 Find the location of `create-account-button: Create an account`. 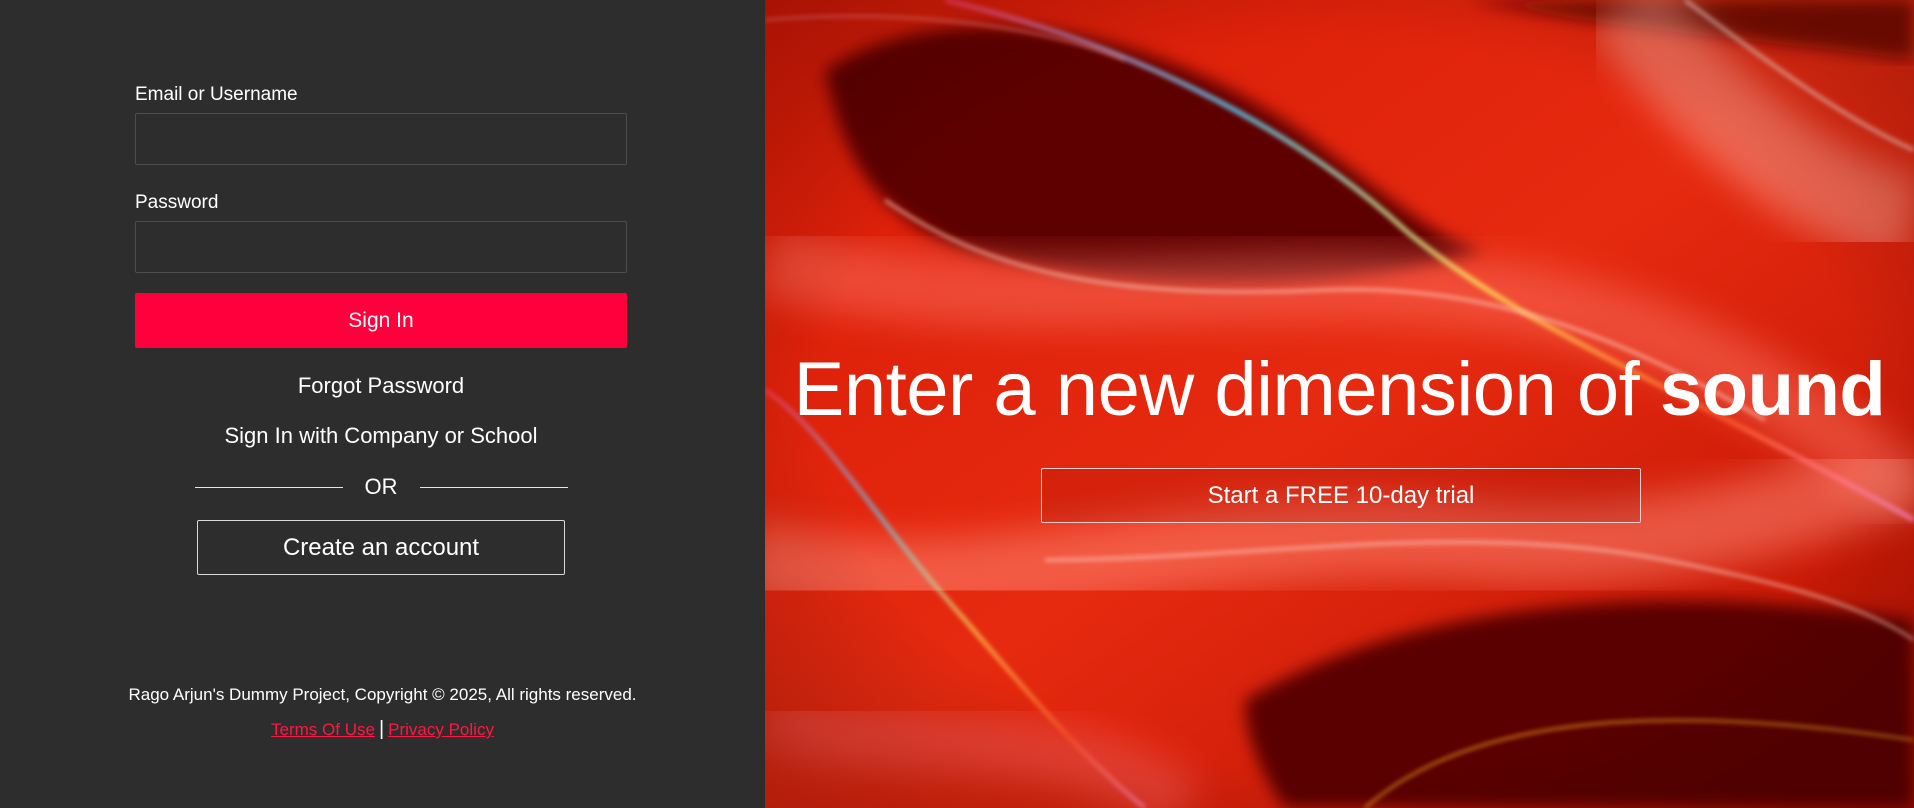

create-account-button: Create an account is located at coordinates (381, 547).